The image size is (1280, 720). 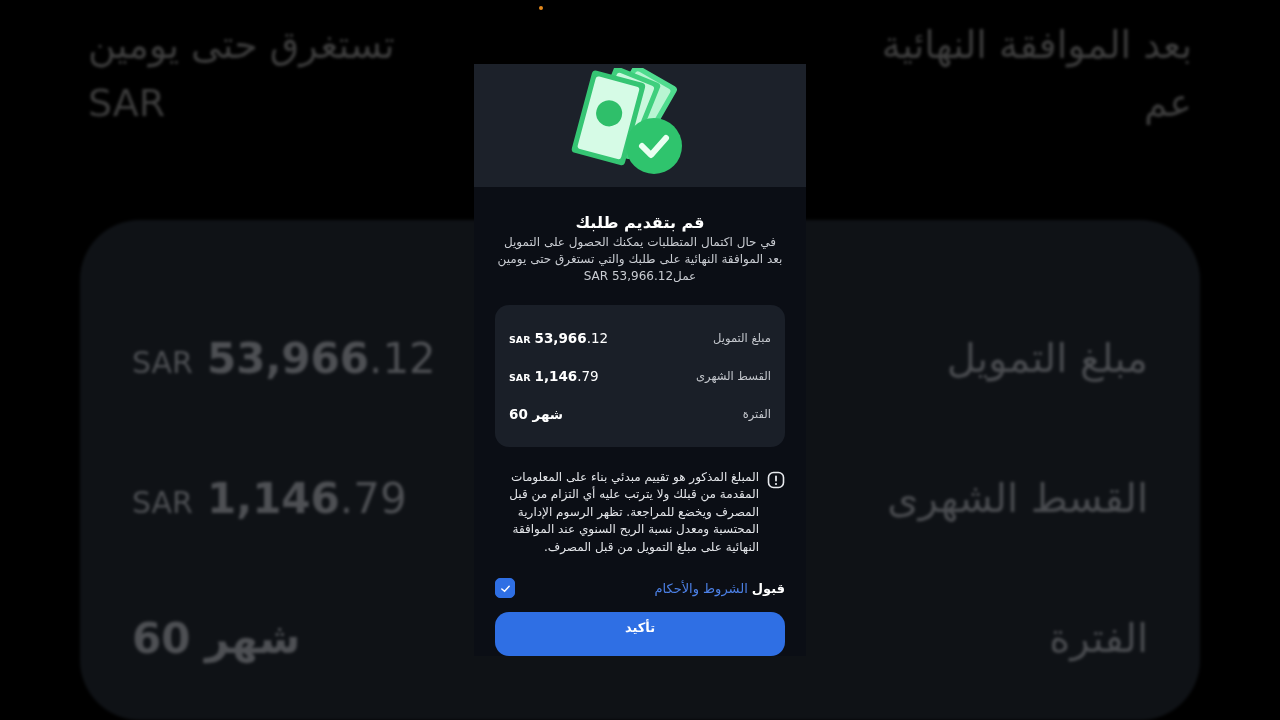 I want to click on status-dot-icon, so click(x=541, y=8).